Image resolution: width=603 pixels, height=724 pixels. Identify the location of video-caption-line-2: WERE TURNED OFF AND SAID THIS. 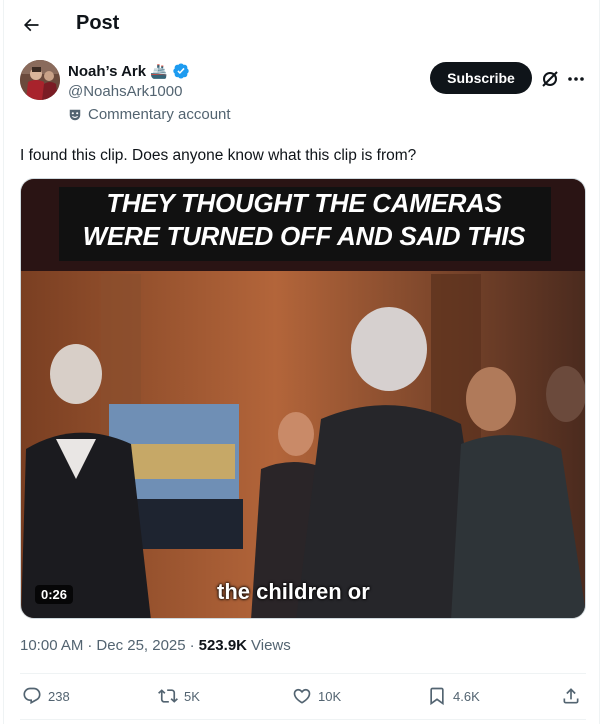
(304, 236).